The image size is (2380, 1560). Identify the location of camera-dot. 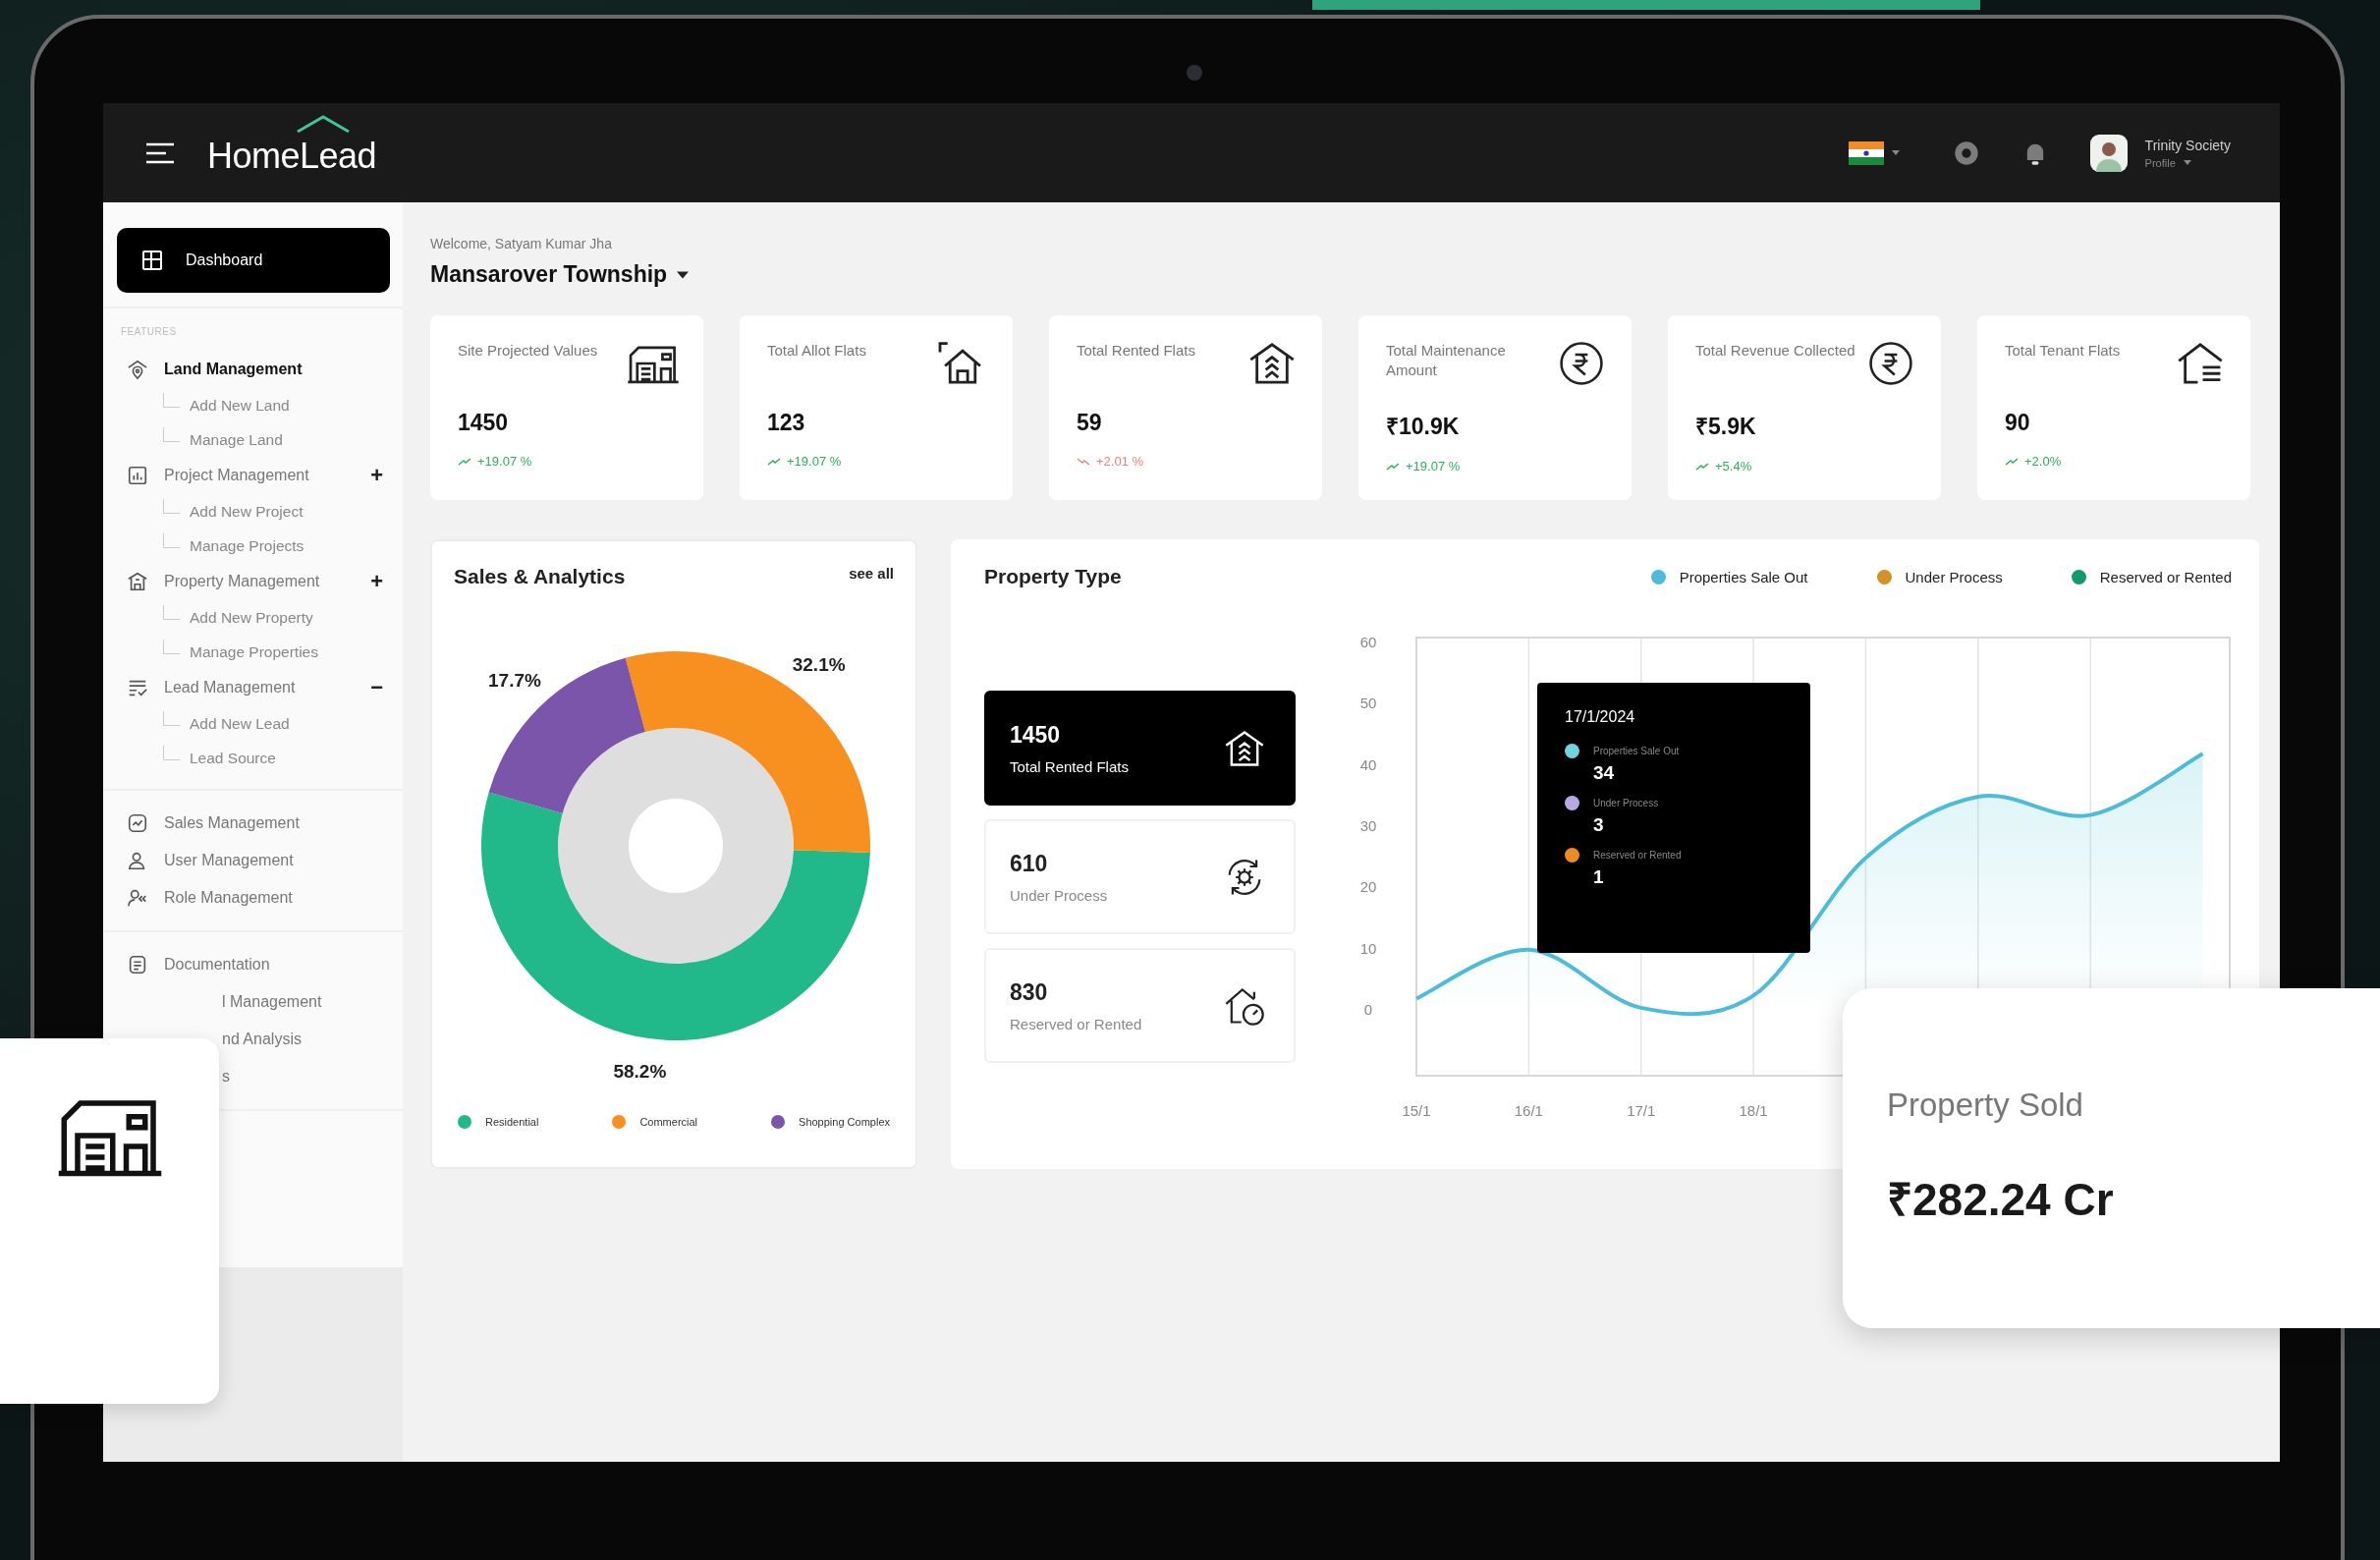
(1194, 73).